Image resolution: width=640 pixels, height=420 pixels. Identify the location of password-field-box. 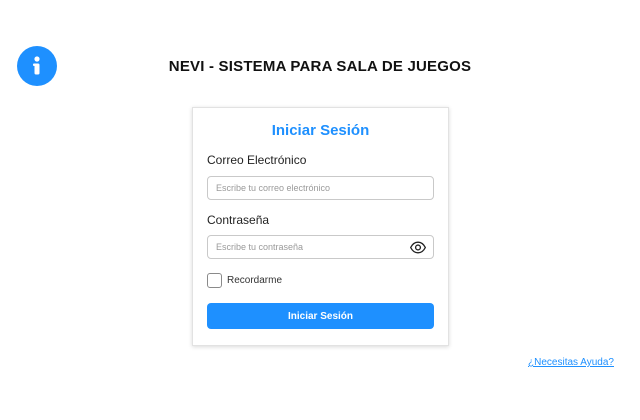
(320, 247).